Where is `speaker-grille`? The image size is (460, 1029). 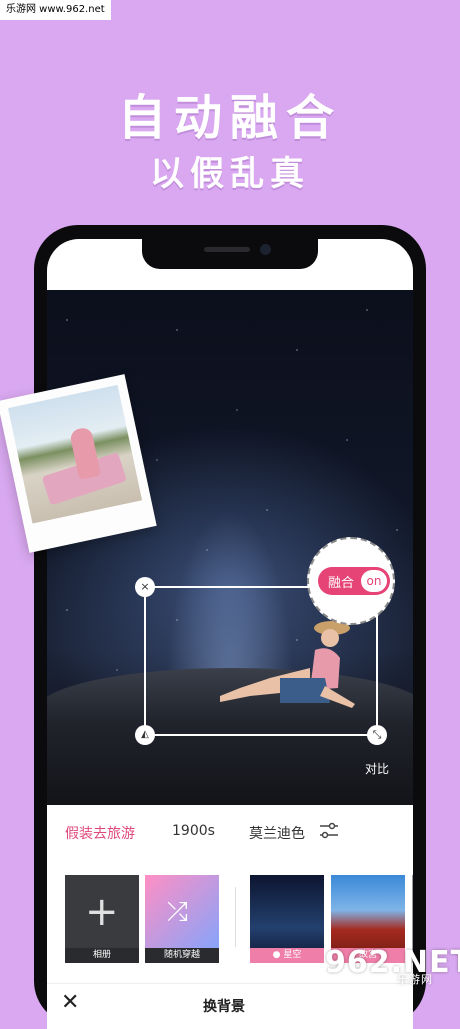
speaker-grille is located at coordinates (227, 249).